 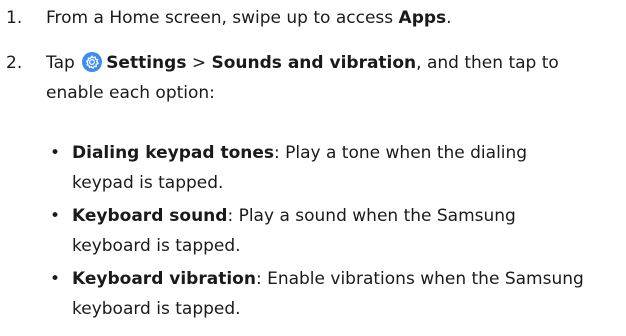 I want to click on option-description-line2: keypad is tapped., so click(x=148, y=183).